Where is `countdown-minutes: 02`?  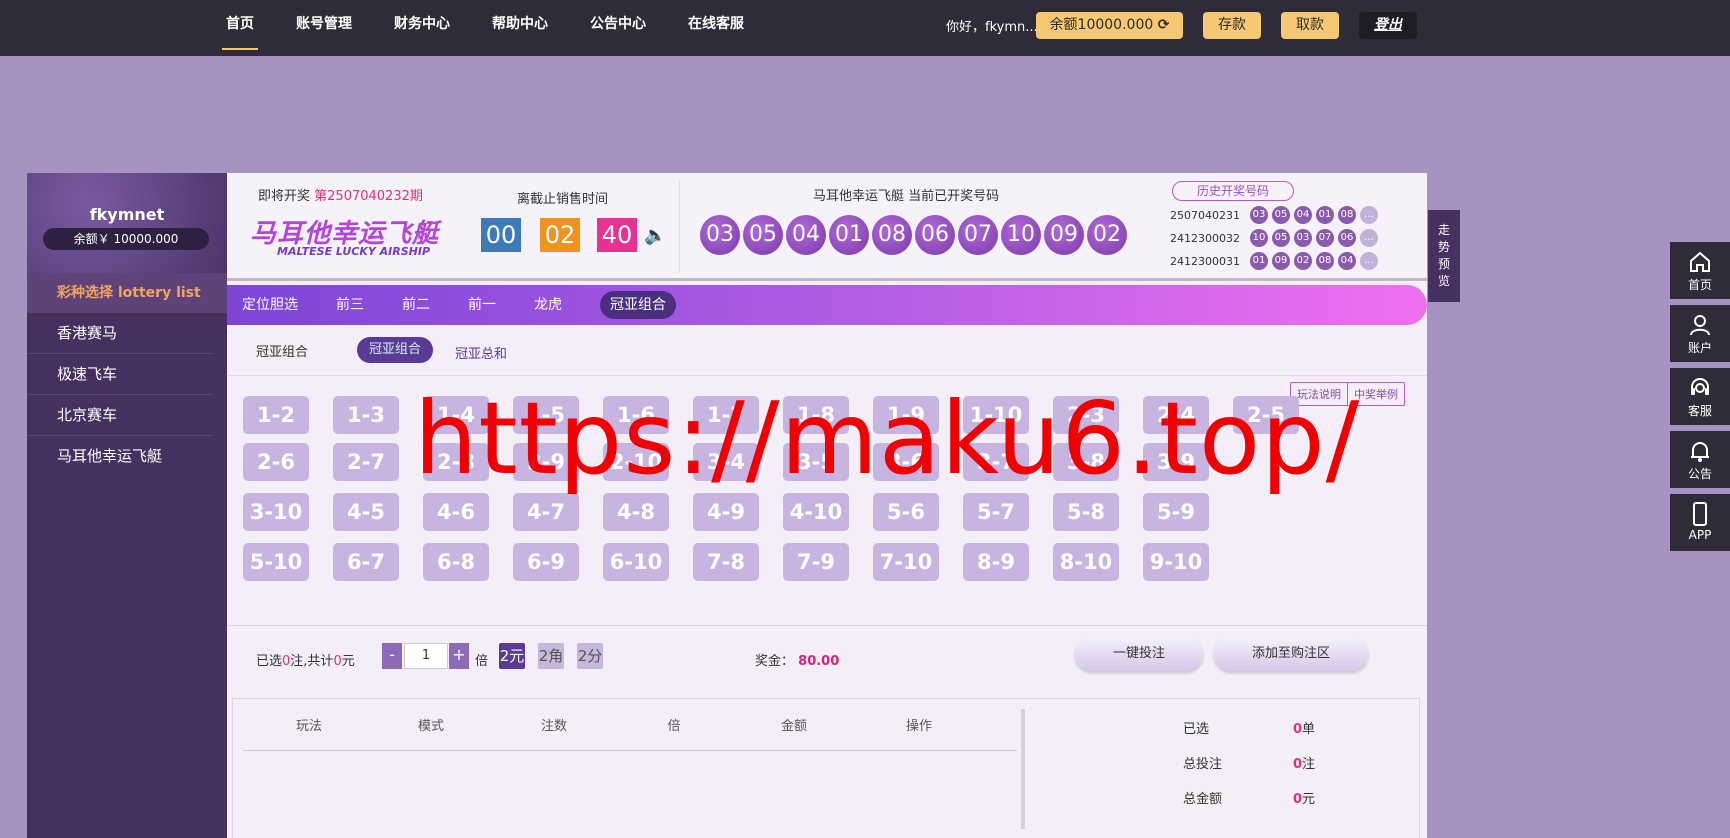 countdown-minutes: 02 is located at coordinates (560, 235).